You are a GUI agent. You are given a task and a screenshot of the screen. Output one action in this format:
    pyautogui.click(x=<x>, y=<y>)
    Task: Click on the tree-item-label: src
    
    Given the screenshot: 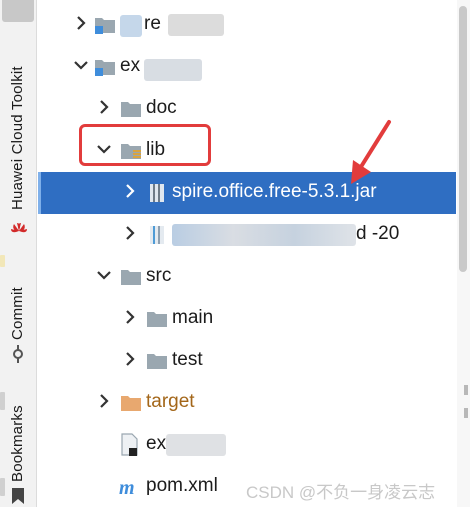 What is the action you would take?
    pyautogui.click(x=159, y=275)
    